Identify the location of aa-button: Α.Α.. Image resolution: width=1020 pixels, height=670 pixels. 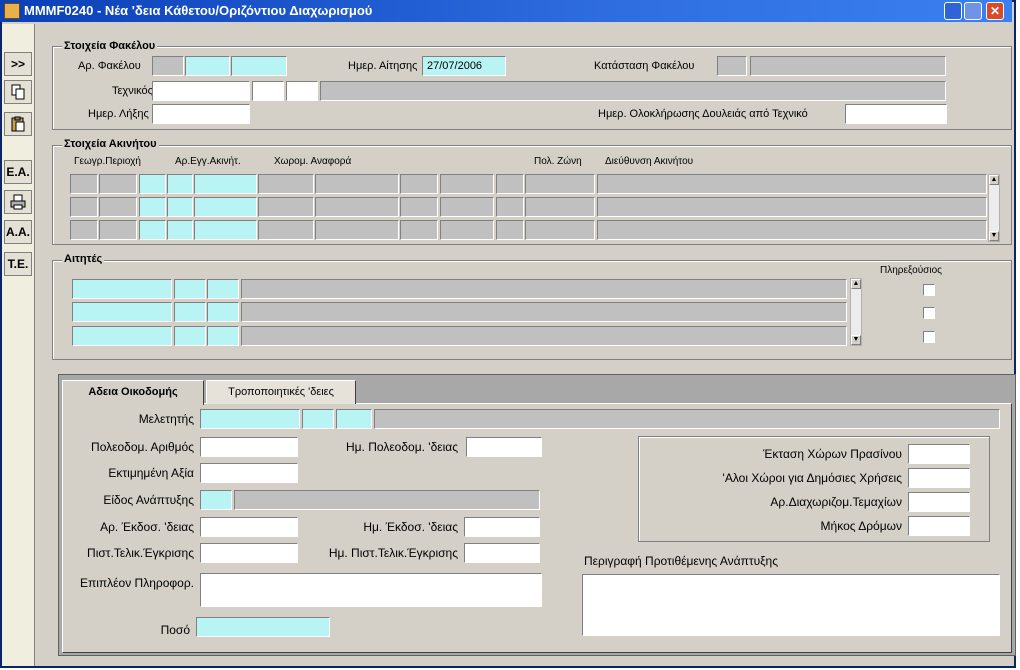
(18, 232).